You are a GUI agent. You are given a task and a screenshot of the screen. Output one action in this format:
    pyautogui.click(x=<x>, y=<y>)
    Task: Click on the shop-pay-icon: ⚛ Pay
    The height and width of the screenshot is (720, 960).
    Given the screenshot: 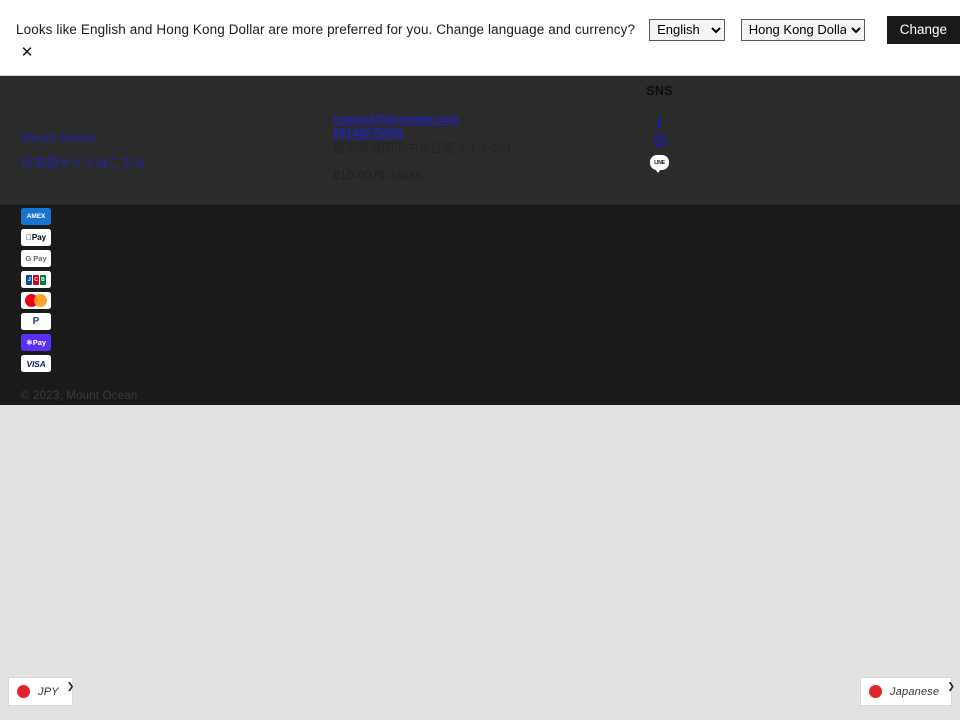 What is the action you would take?
    pyautogui.click(x=36, y=342)
    